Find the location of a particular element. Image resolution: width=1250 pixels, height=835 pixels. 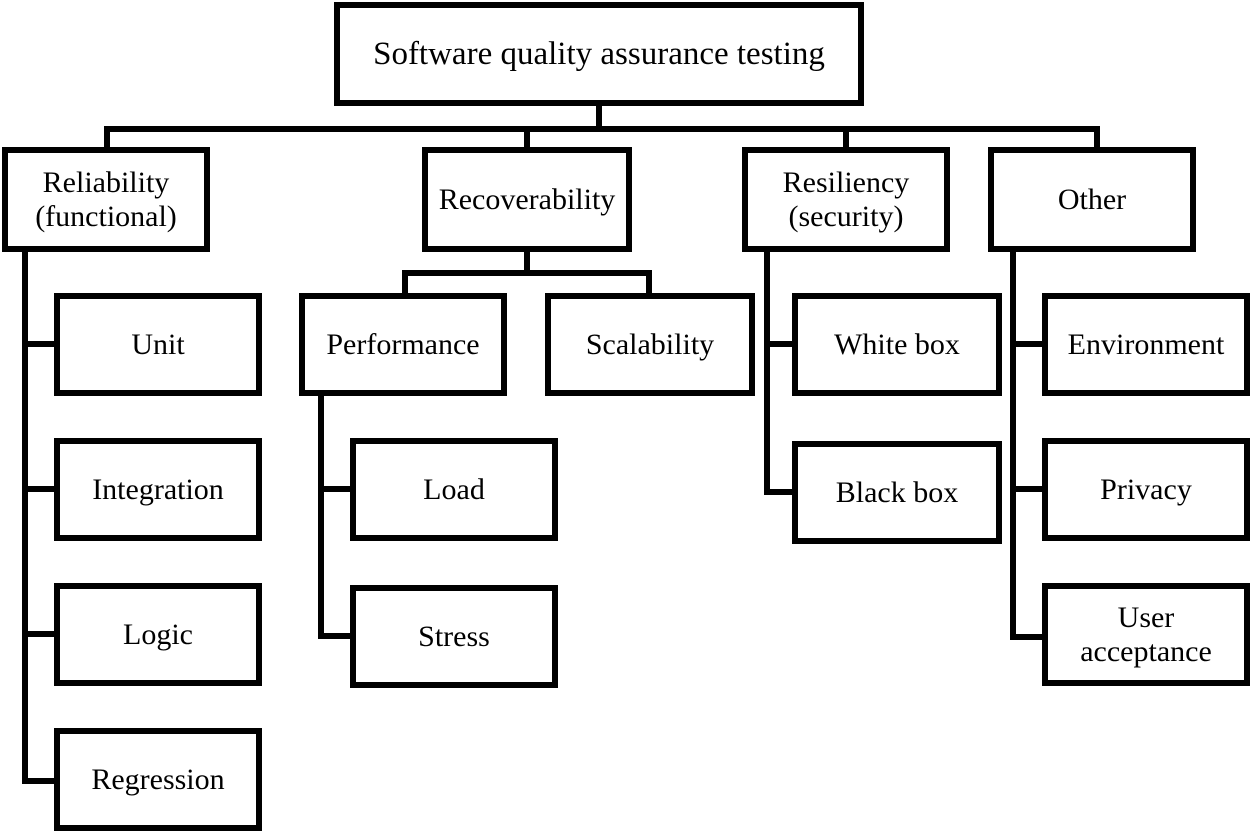

node-label: User acceptance is located at coordinates (1146, 634).